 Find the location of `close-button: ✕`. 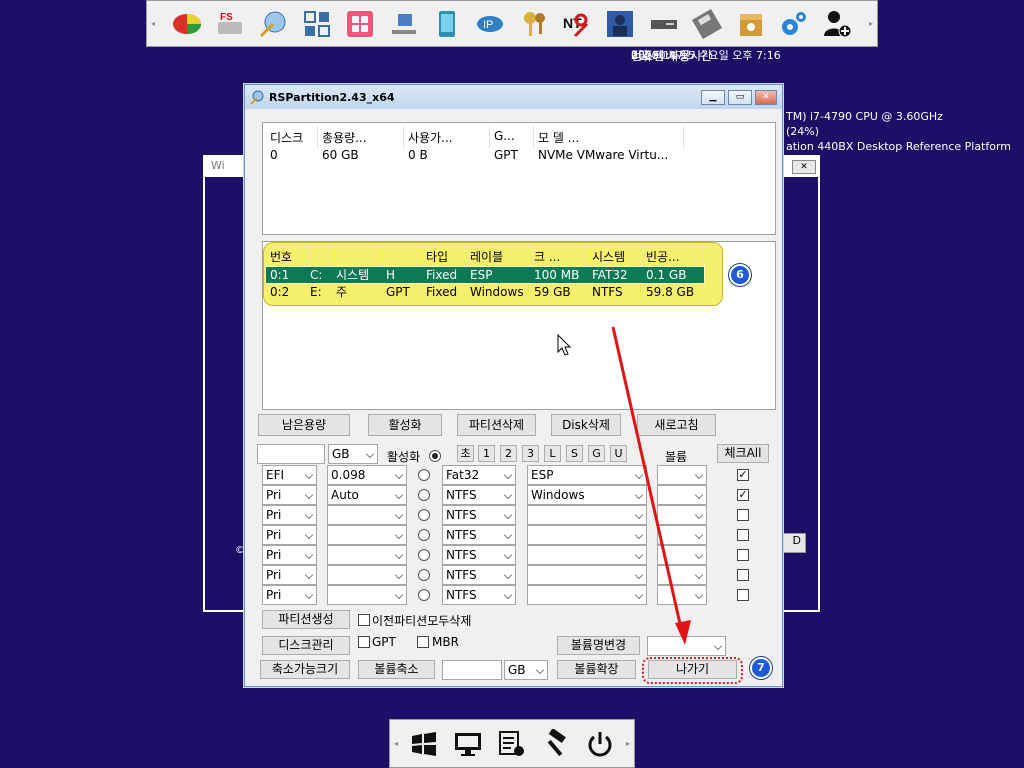

close-button: ✕ is located at coordinates (766, 97).